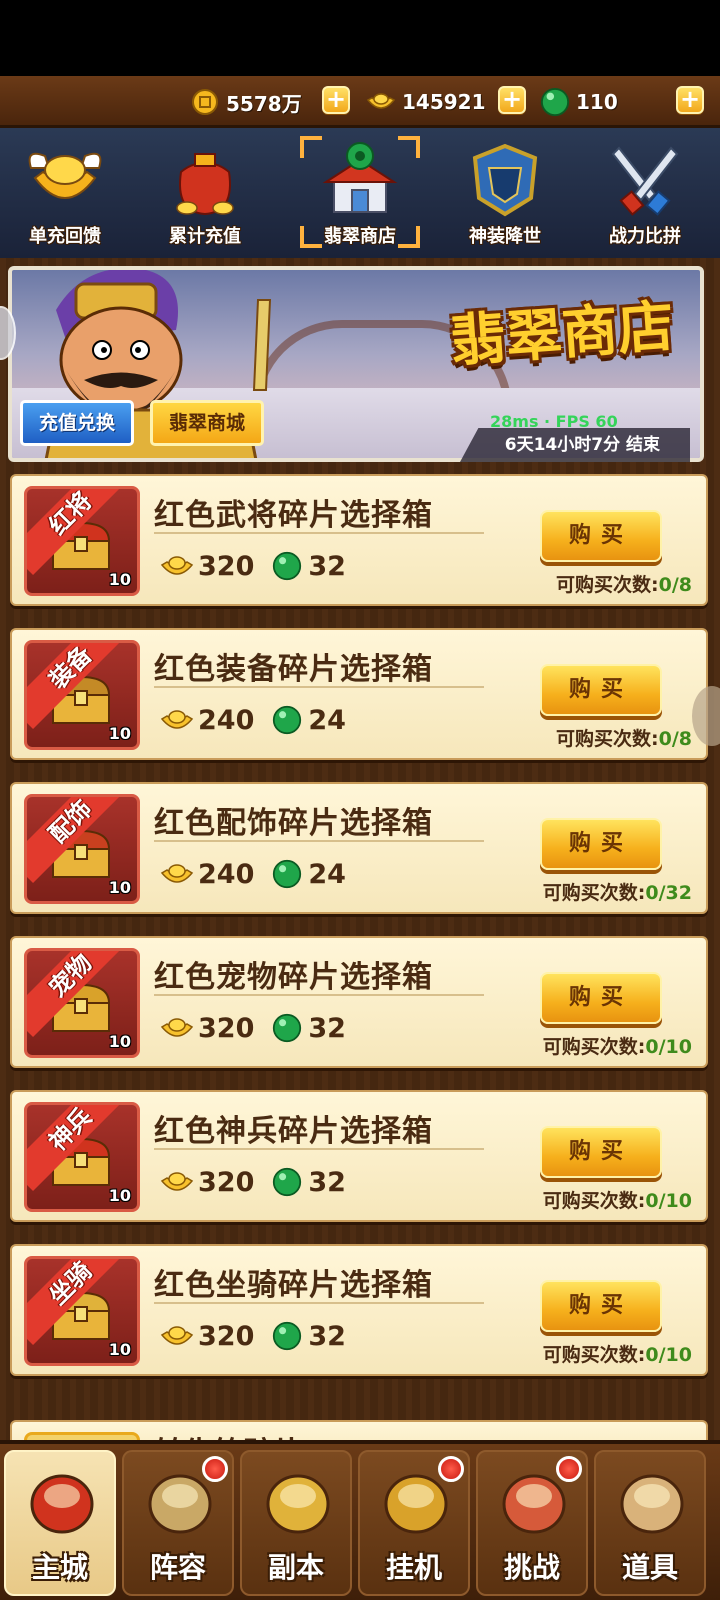 The width and height of the screenshot is (720, 1600). What do you see at coordinates (60, 1523) in the screenshot?
I see `nav-item-0: 主城` at bounding box center [60, 1523].